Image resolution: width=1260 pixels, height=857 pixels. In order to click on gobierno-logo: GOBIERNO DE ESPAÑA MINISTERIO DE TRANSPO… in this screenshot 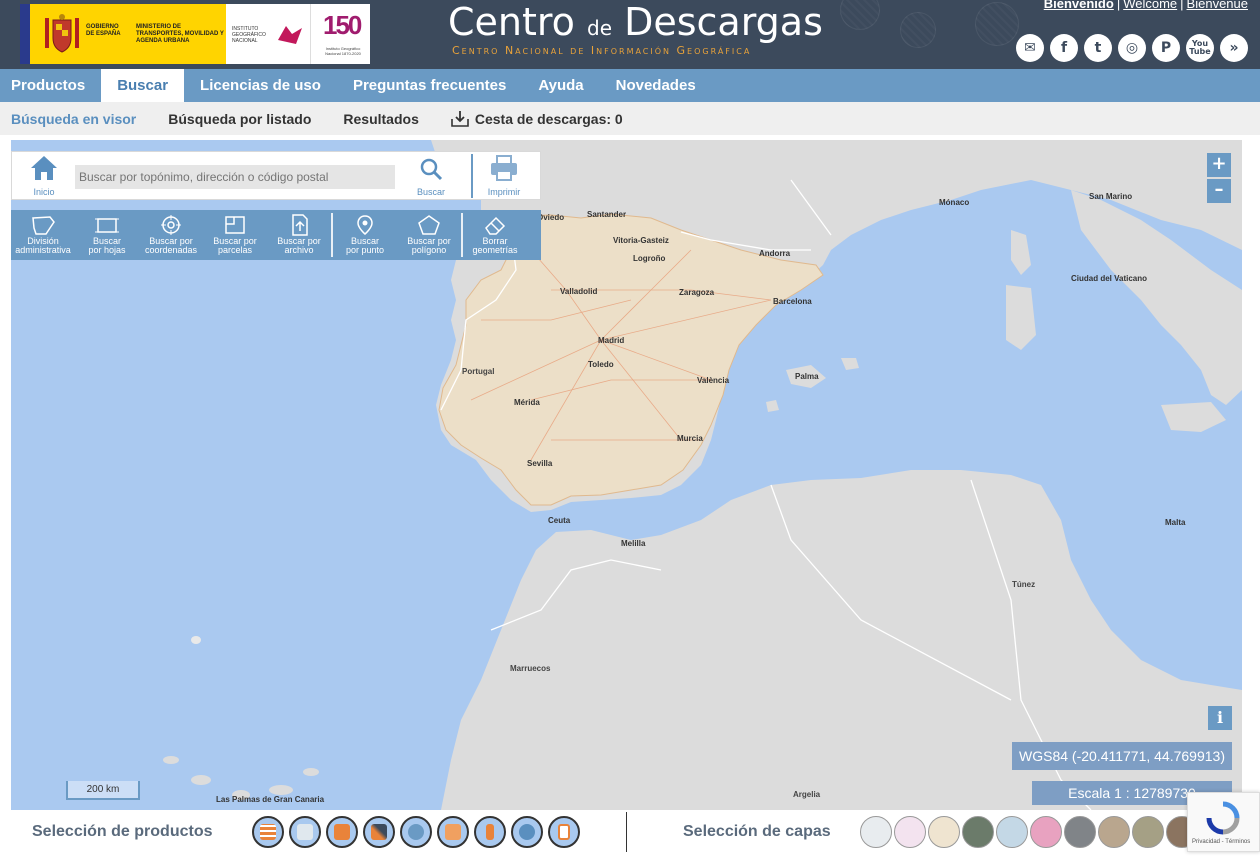, I will do `click(123, 34)`.